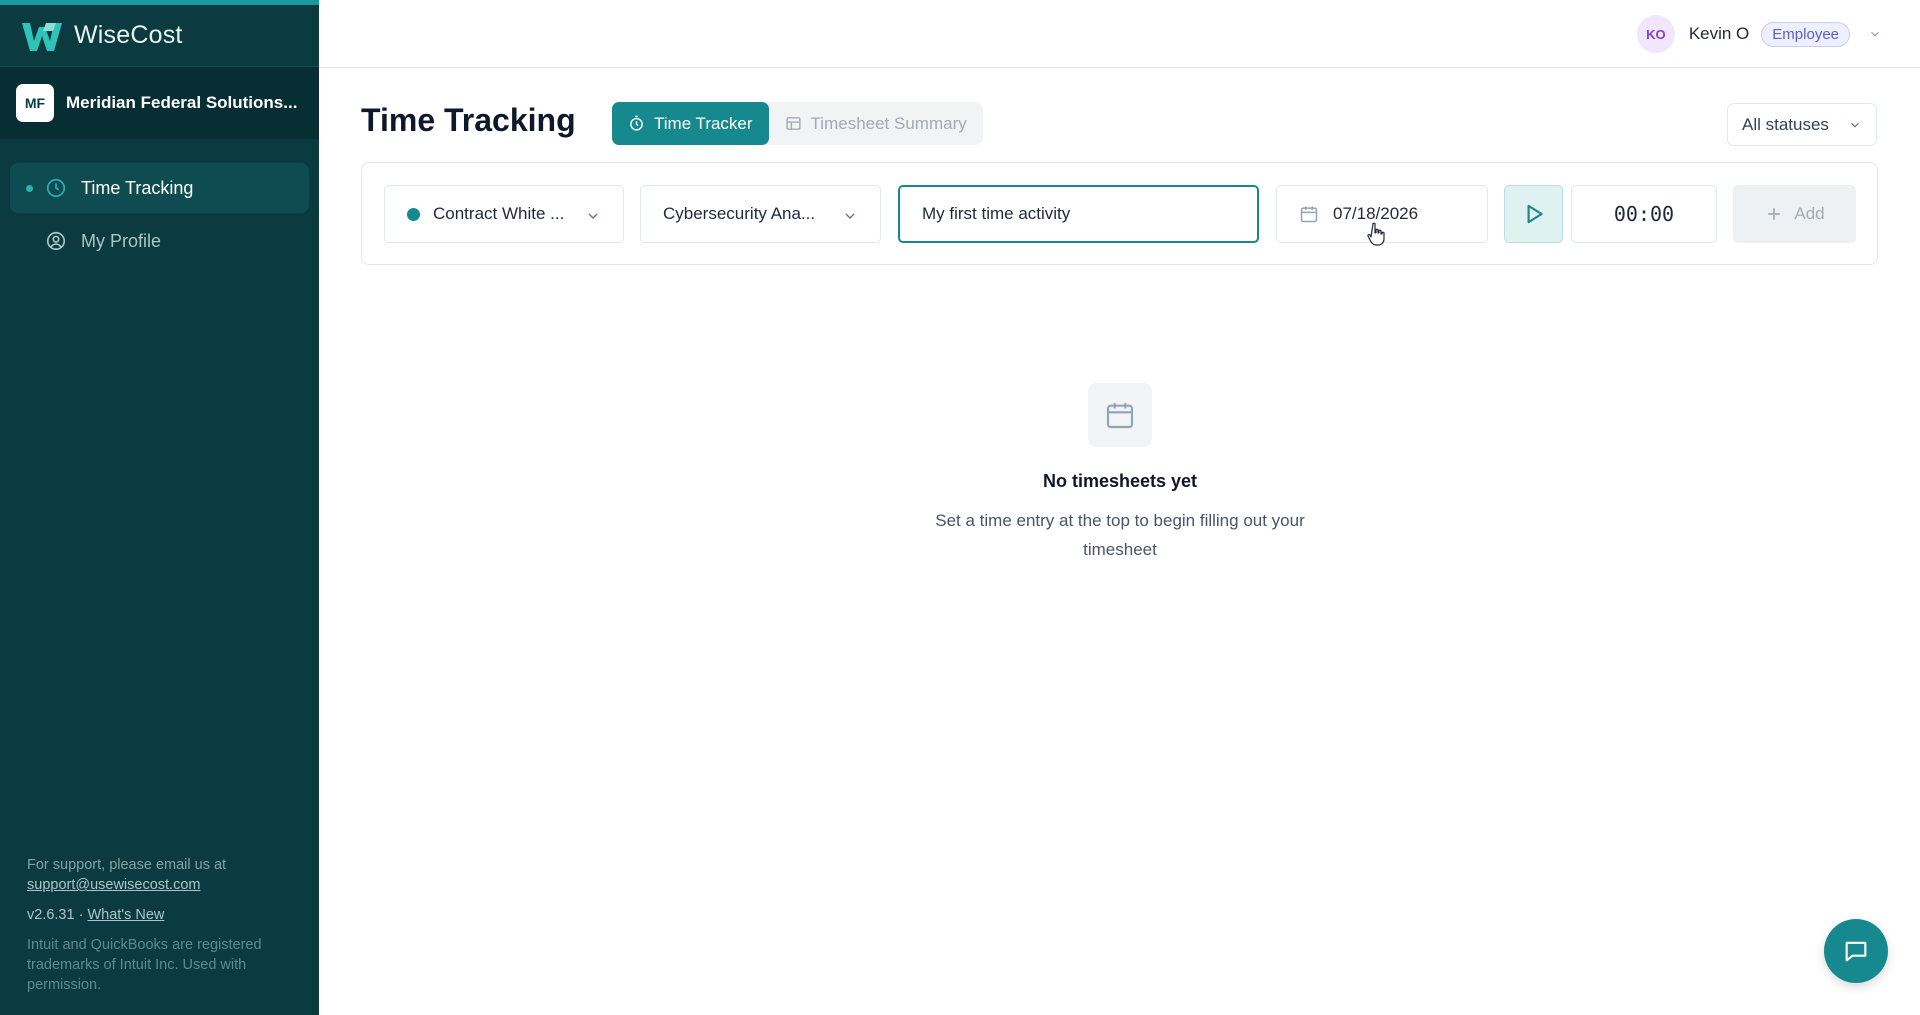 This screenshot has height=1015, width=1920. I want to click on start-timer-button, so click(1533, 214).